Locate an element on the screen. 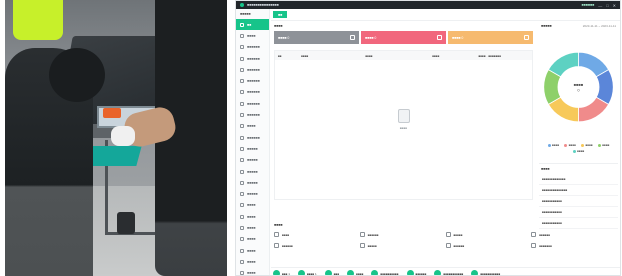 This screenshot has height=276, width=622. status-item: ■■■■ is located at coordinates (355, 272).